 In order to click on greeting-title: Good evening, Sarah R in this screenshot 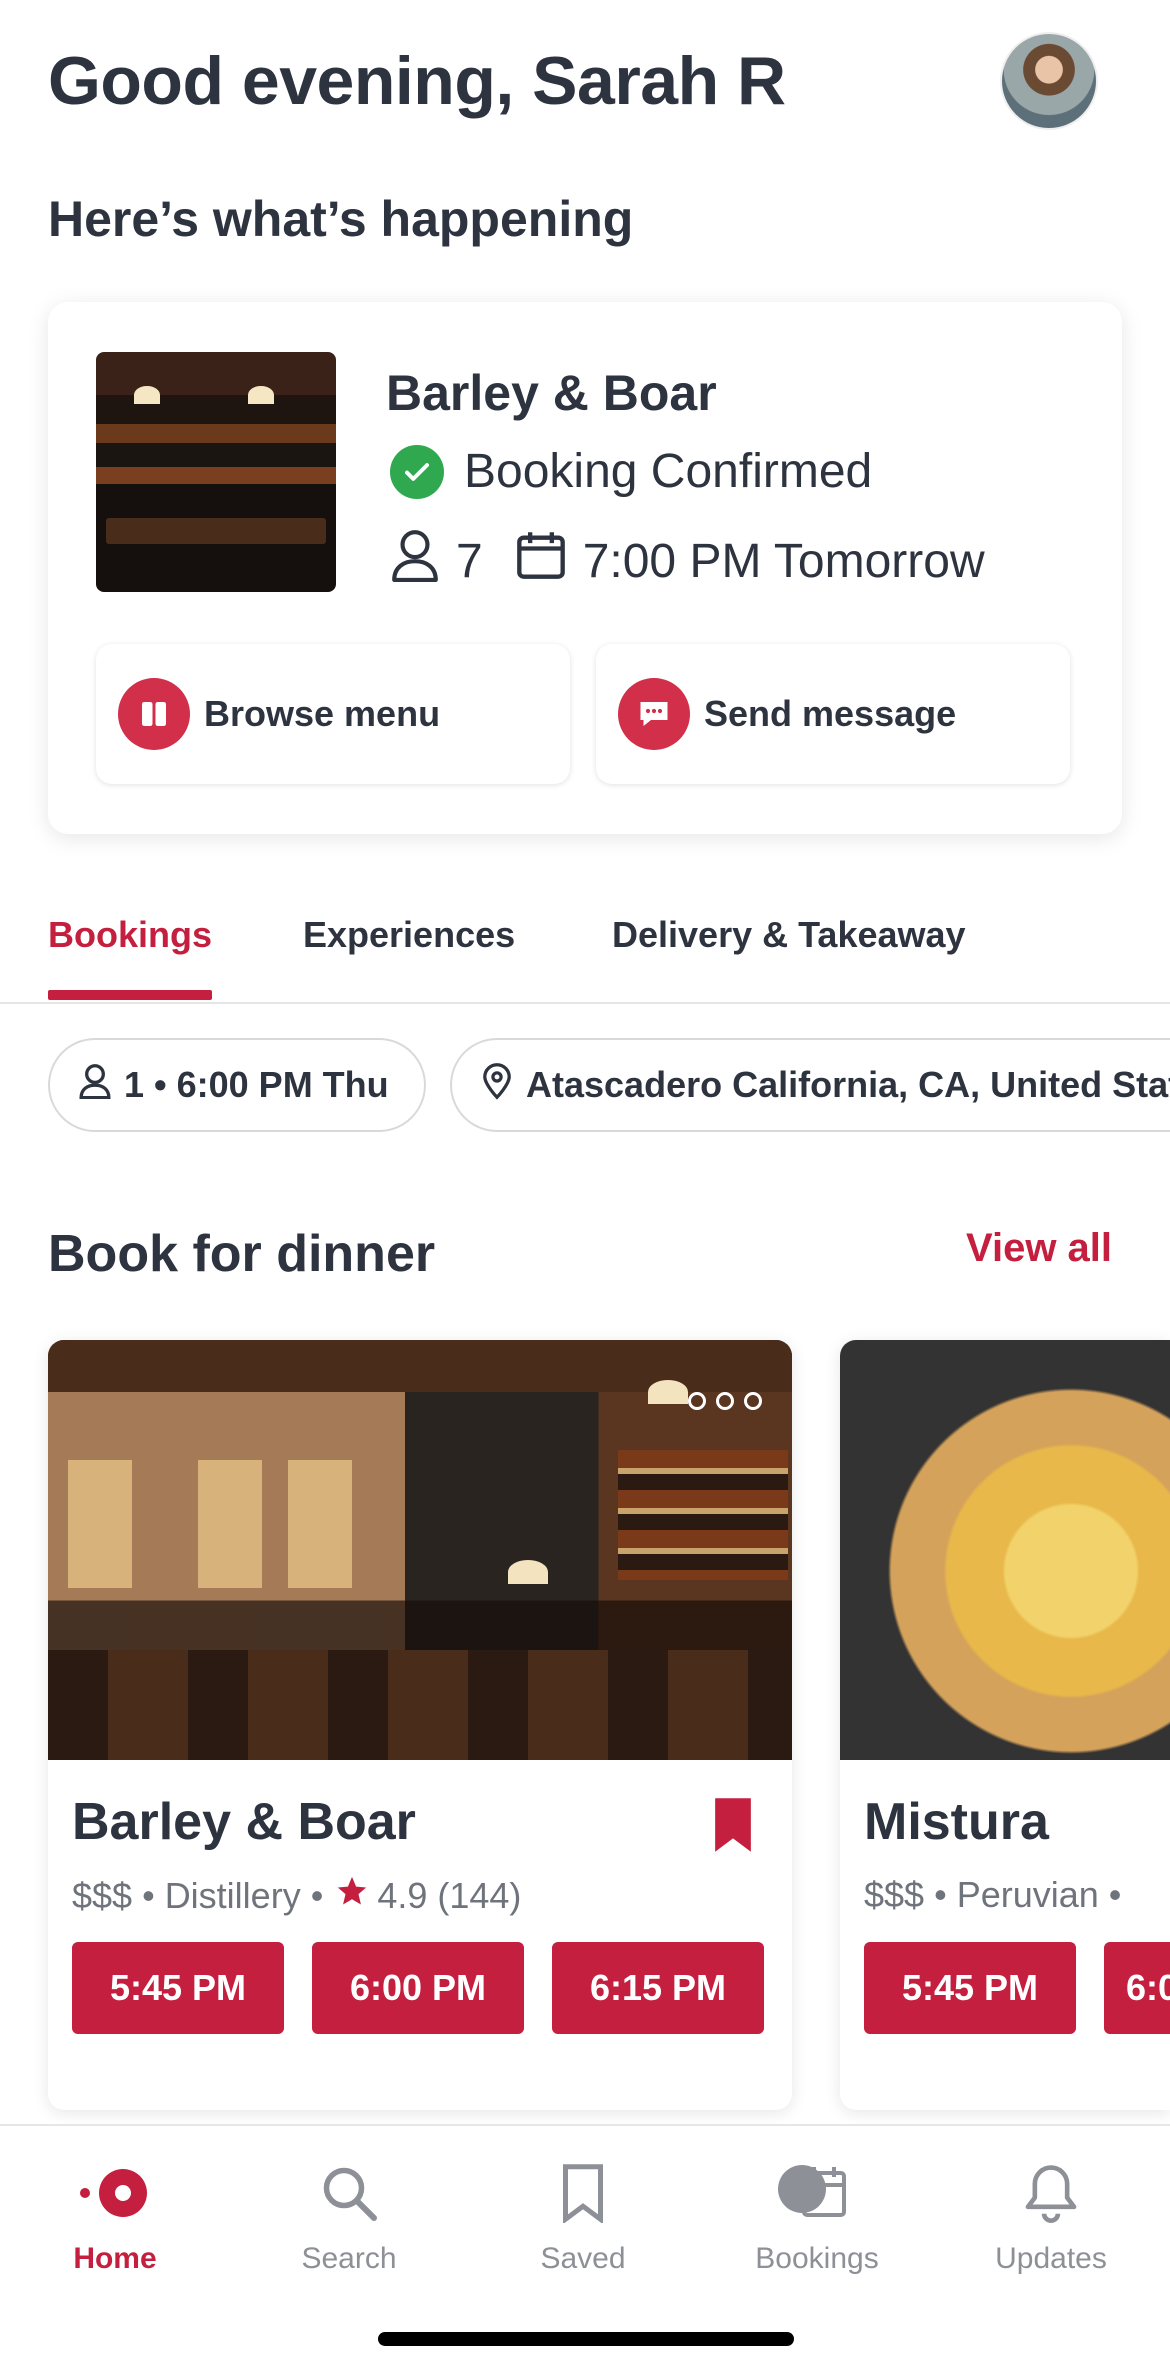, I will do `click(417, 81)`.